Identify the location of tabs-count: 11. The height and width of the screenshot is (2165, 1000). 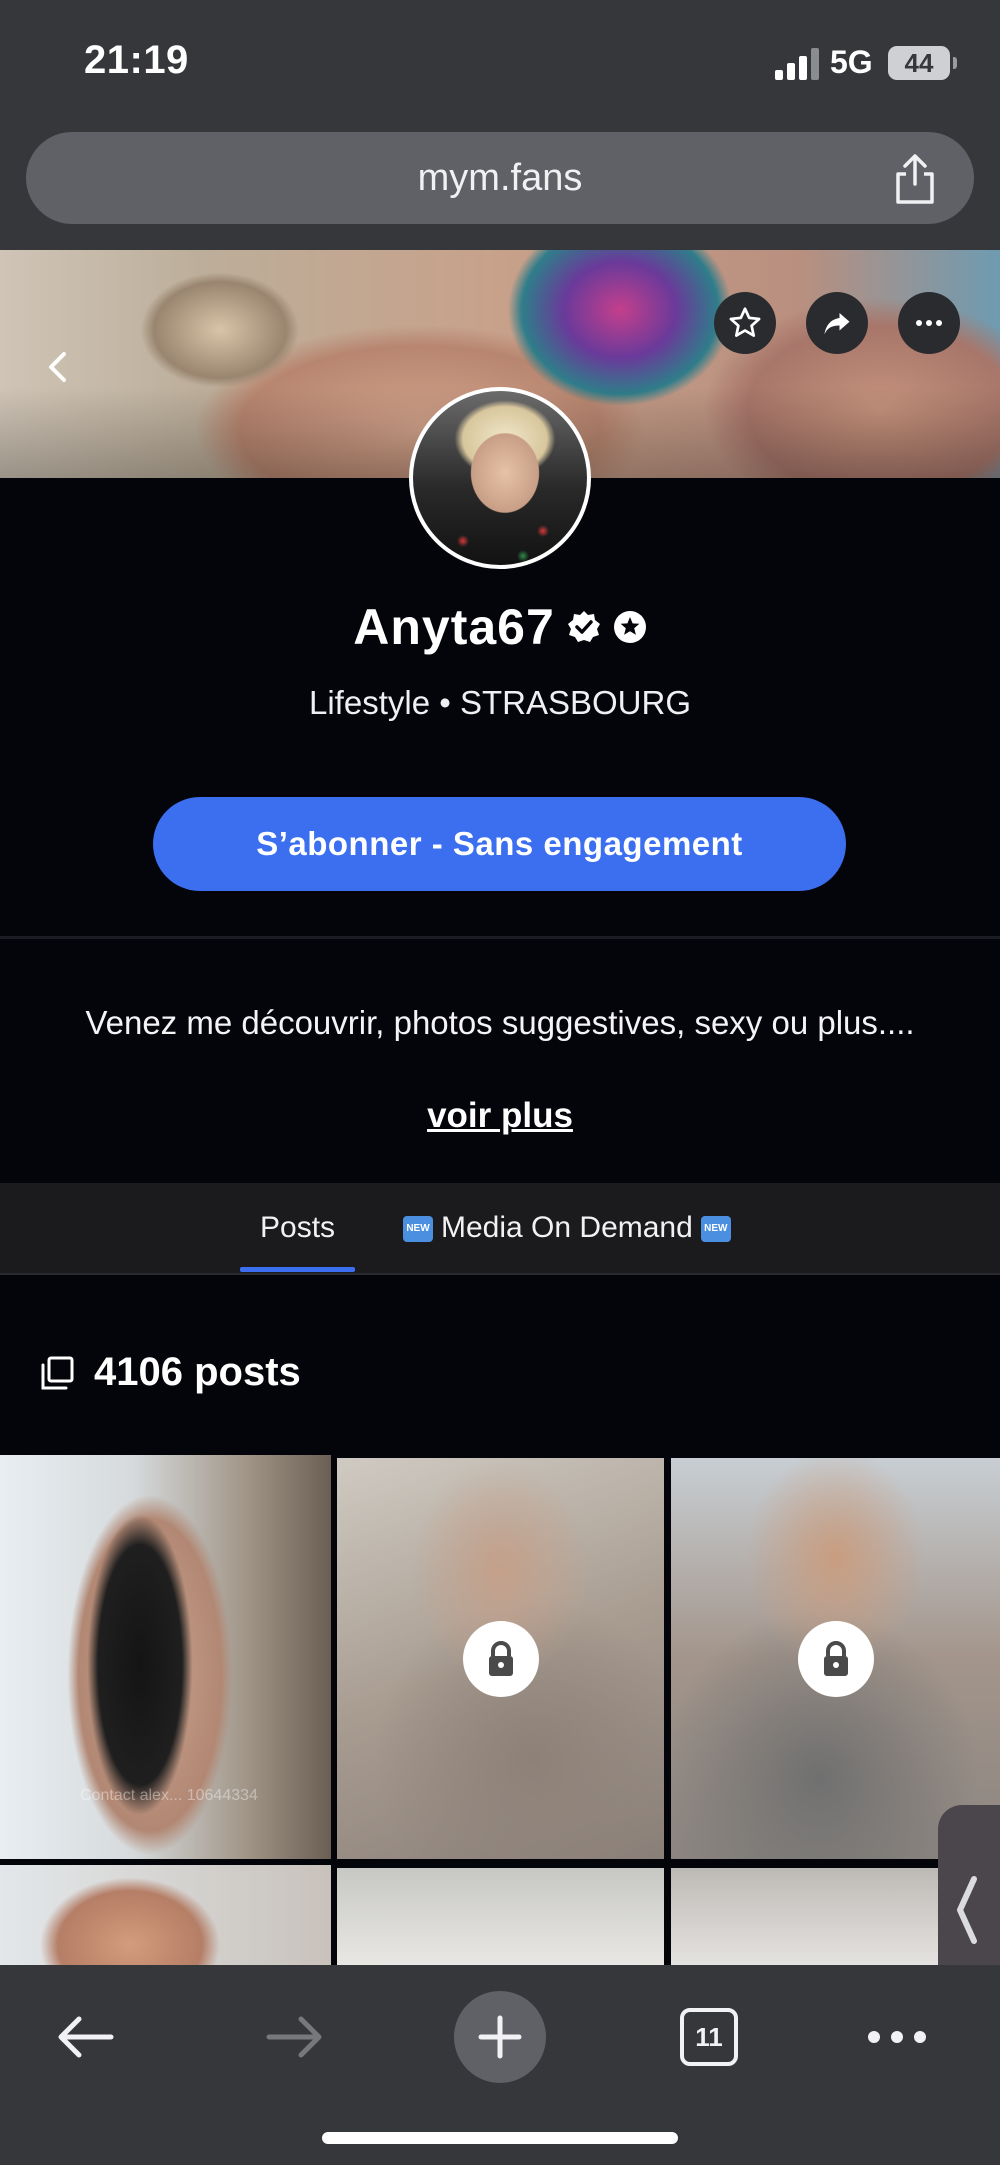
(709, 2037).